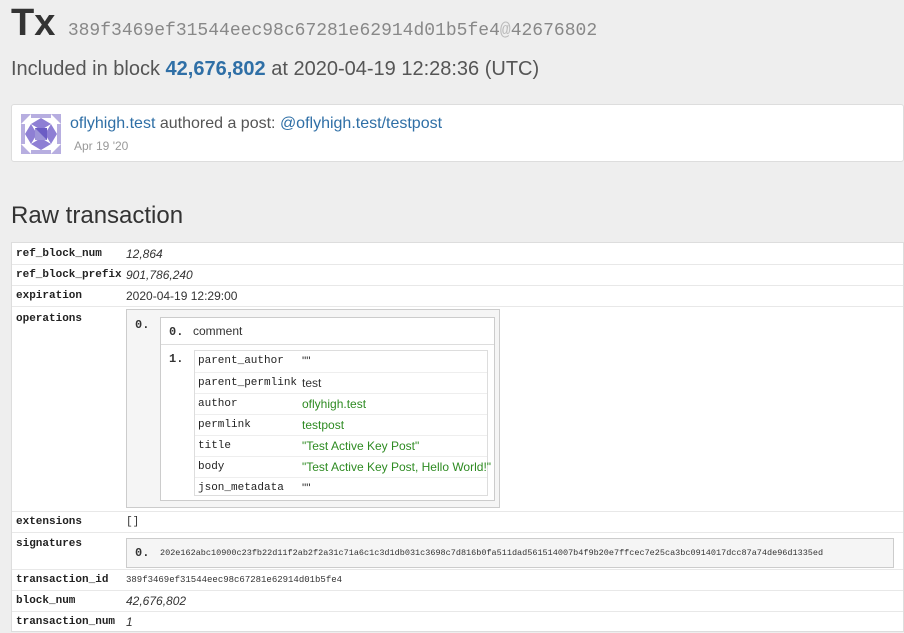 Image resolution: width=904 pixels, height=633 pixels. I want to click on author-link: oflyhigh.test, so click(112, 123).